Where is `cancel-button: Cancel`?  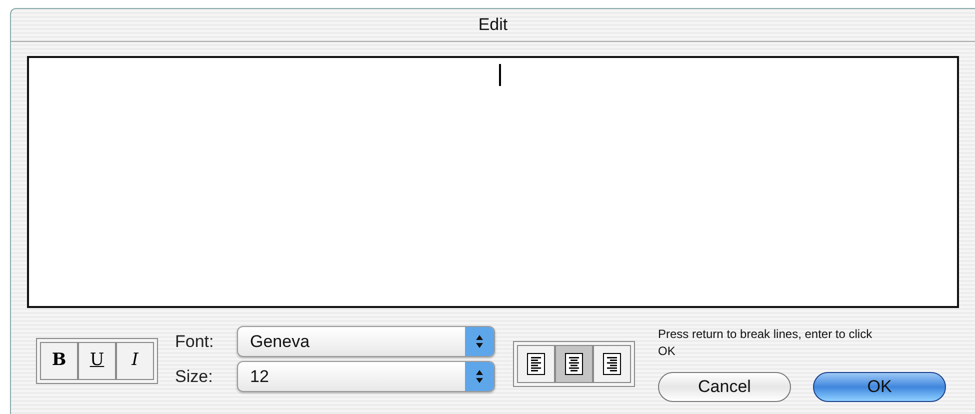 cancel-button: Cancel is located at coordinates (724, 387).